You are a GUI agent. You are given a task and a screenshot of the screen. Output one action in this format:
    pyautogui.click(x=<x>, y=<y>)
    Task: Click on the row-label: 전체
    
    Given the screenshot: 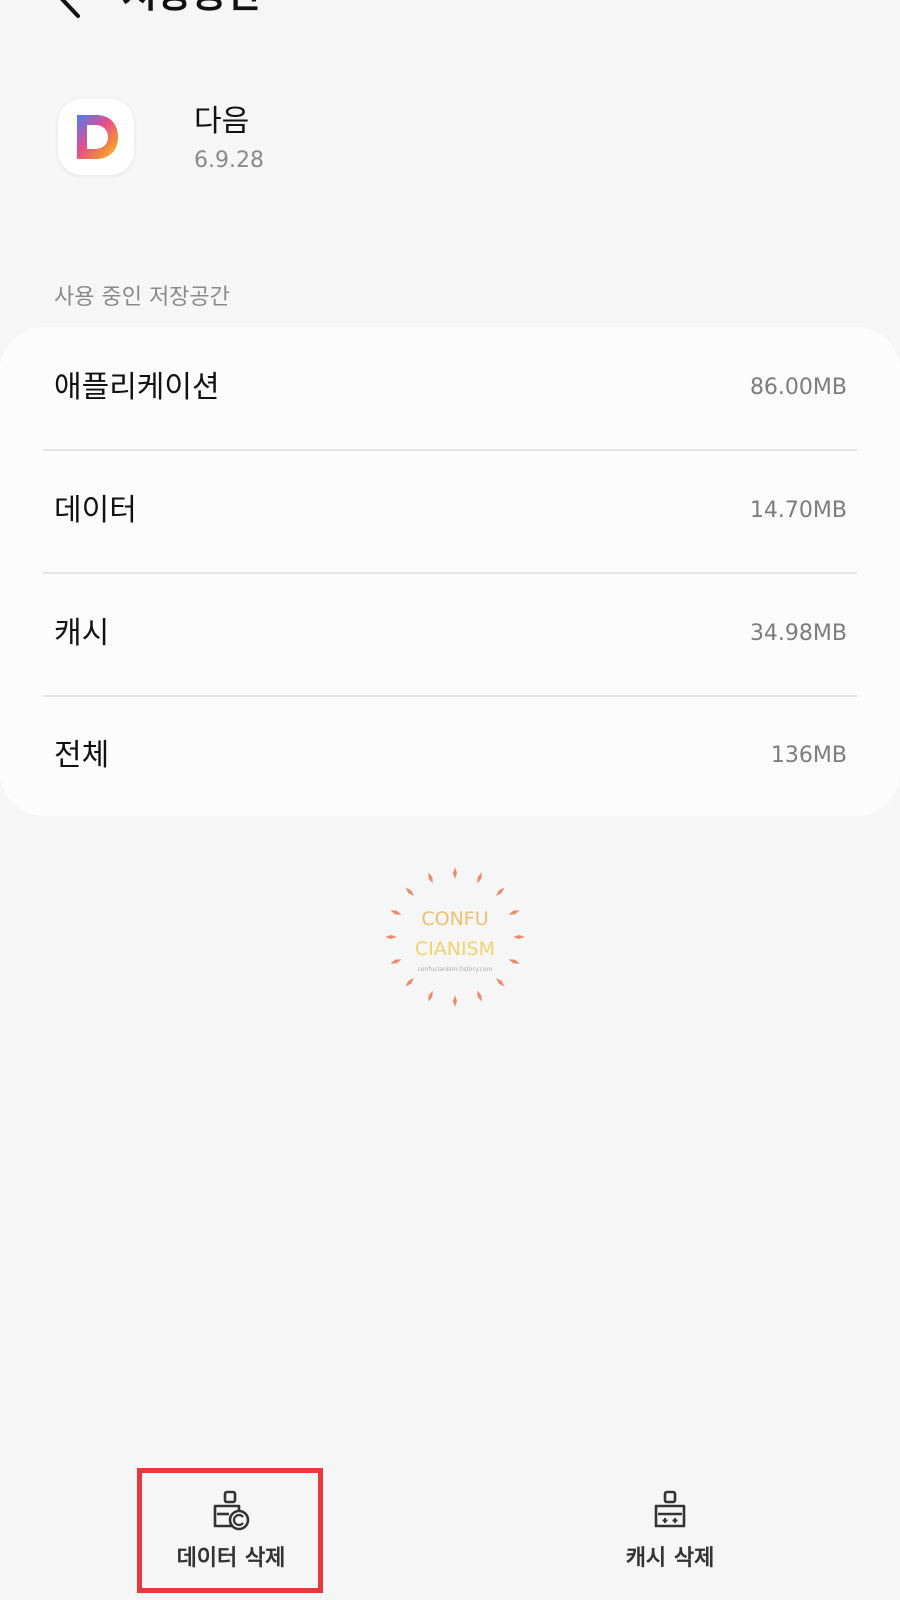 What is the action you would take?
    pyautogui.click(x=82, y=755)
    